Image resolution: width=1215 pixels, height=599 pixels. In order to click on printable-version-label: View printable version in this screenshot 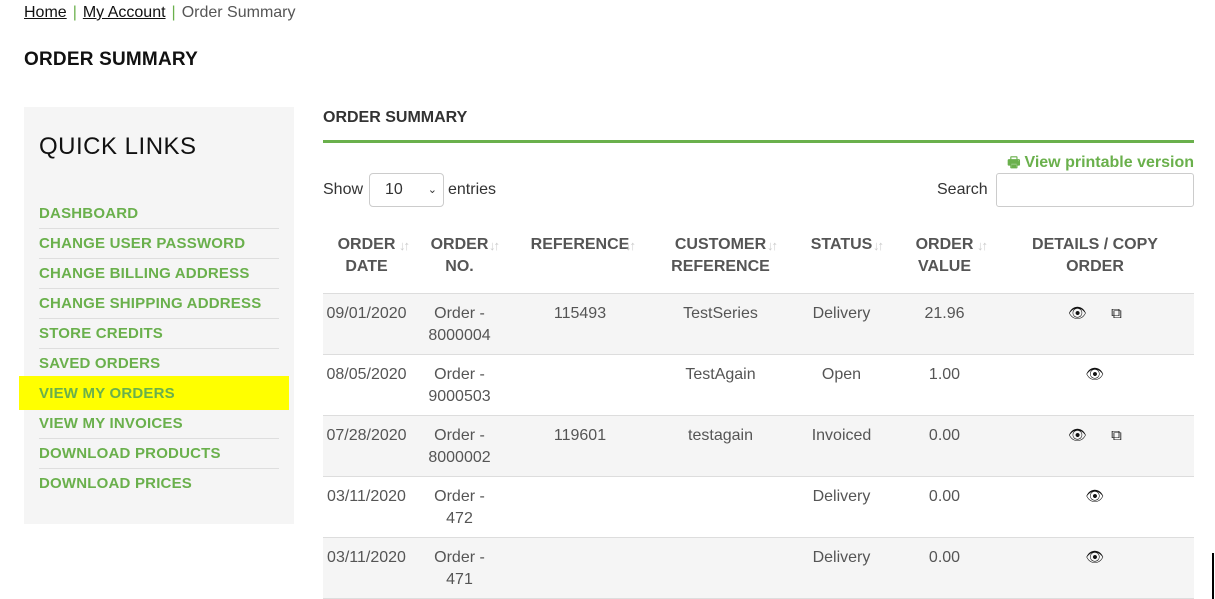, I will do `click(1109, 162)`.